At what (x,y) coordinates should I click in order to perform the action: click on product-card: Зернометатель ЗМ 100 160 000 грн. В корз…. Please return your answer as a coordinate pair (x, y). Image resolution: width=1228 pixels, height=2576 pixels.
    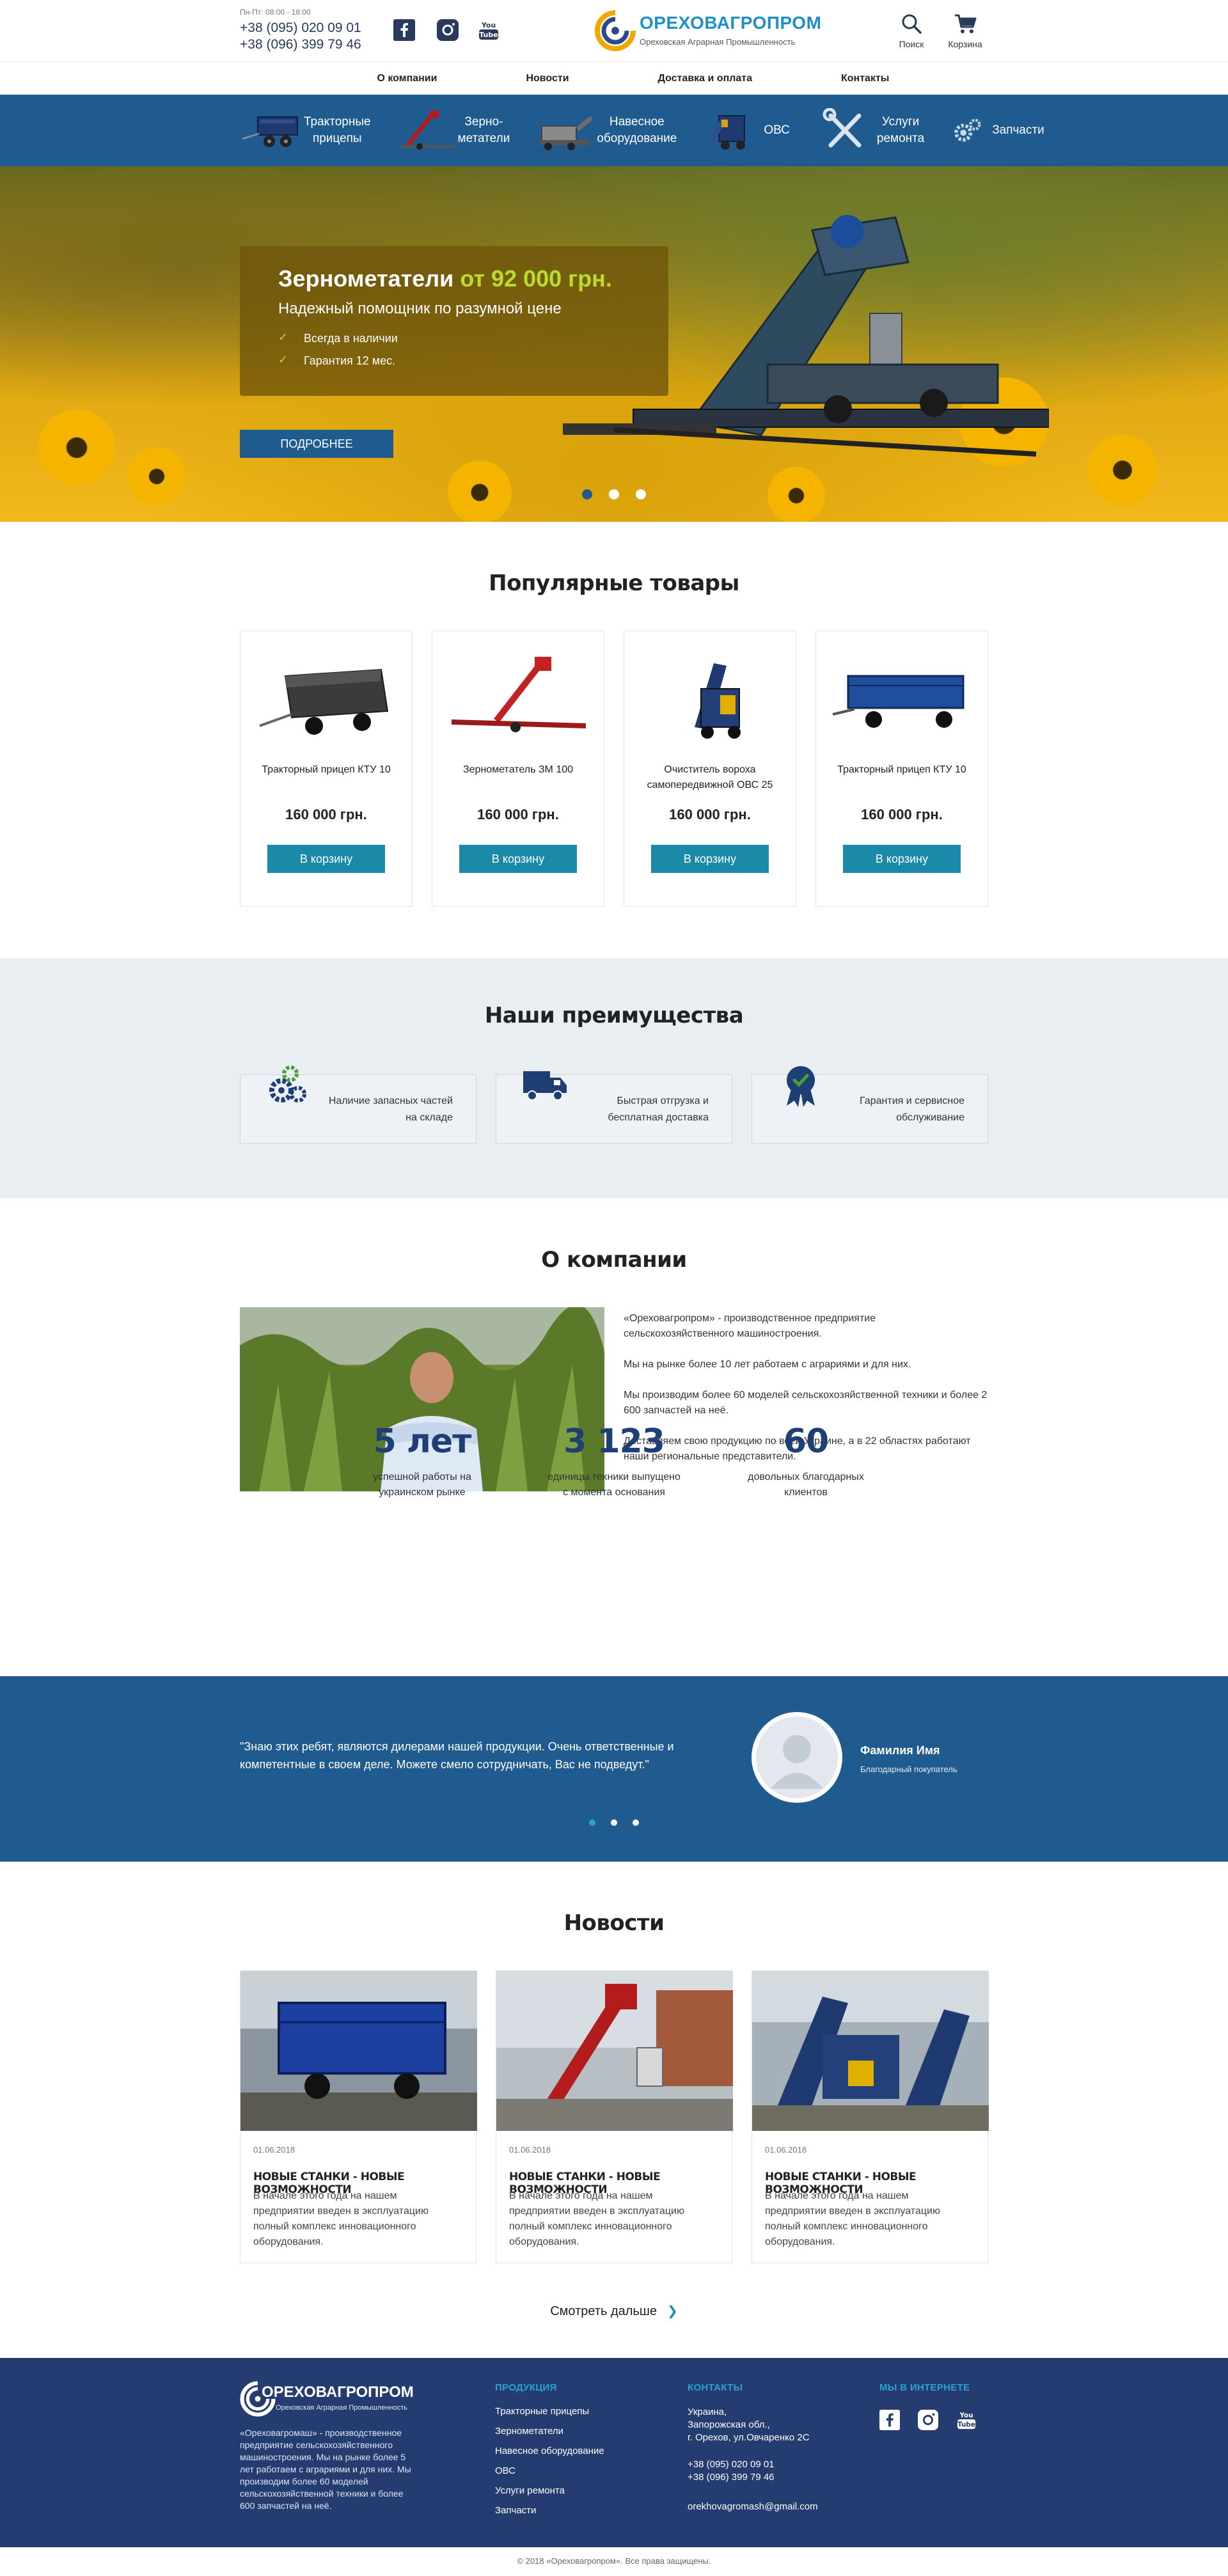
    Looking at the image, I should click on (518, 769).